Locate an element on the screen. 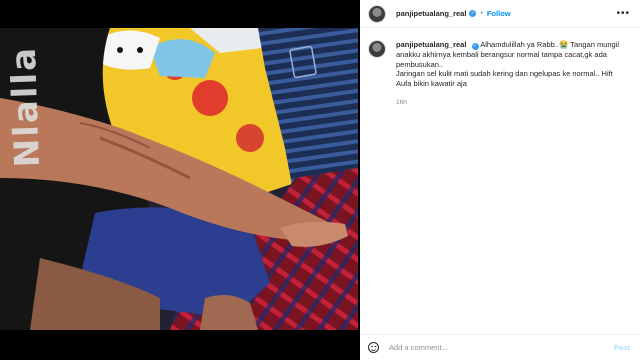 The width and height of the screenshot is (640, 360). post-comment-button: Post is located at coordinates (622, 347).